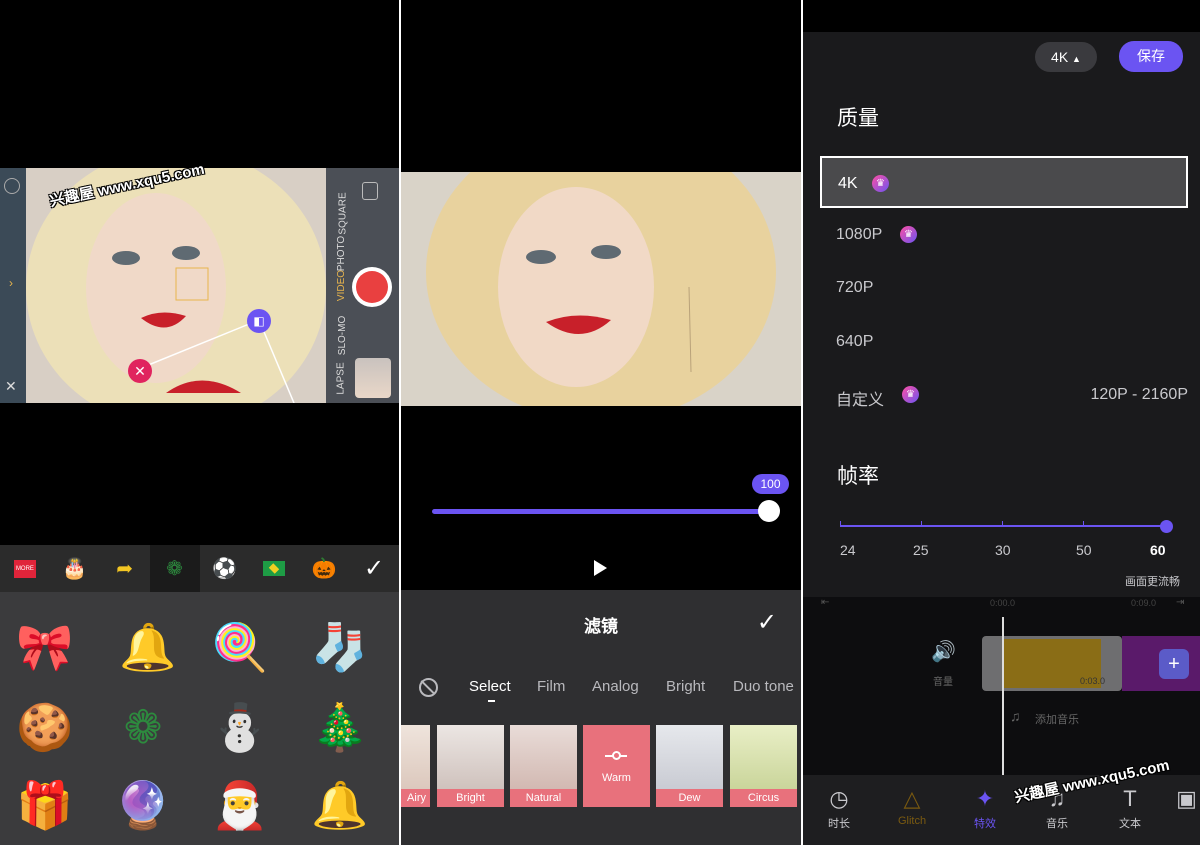  What do you see at coordinates (912, 821) in the screenshot?
I see `nav-label: Glitch` at bounding box center [912, 821].